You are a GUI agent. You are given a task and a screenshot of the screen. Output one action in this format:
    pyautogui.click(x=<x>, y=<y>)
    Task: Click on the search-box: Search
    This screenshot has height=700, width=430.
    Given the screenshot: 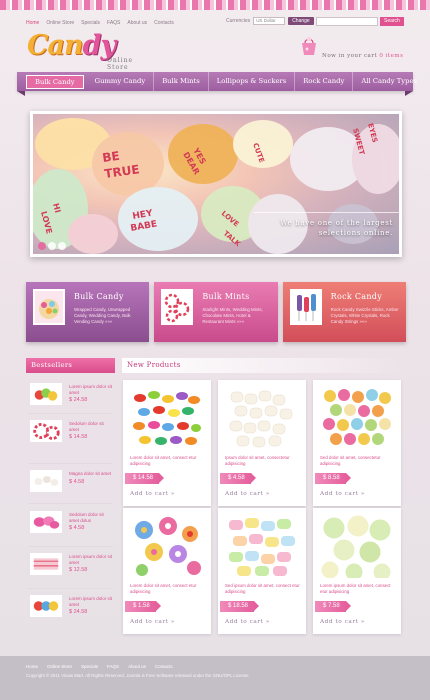 What is the action you would take?
    pyautogui.click(x=360, y=21)
    